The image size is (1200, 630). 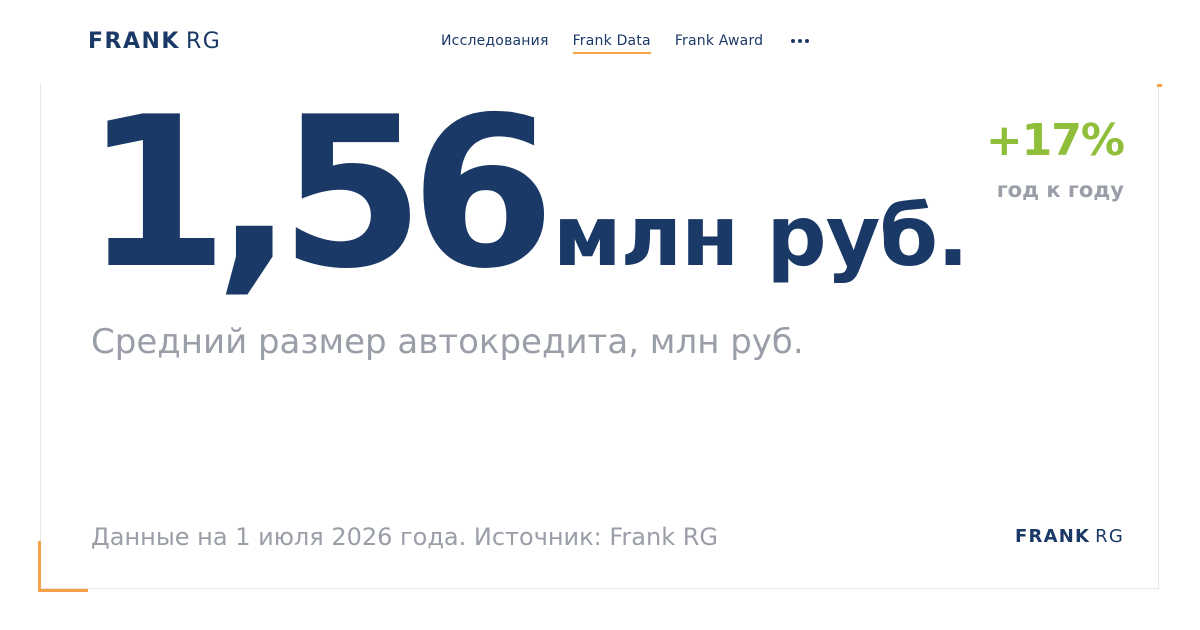 I want to click on metric-change: +17%, so click(x=1055, y=140).